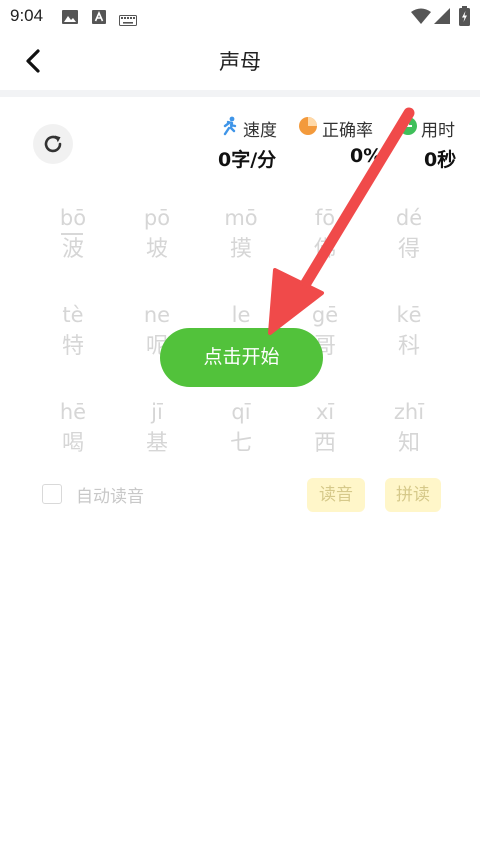 This screenshot has height=853, width=480. What do you see at coordinates (325, 218) in the screenshot?
I see `cell-pinyin: fō` at bounding box center [325, 218].